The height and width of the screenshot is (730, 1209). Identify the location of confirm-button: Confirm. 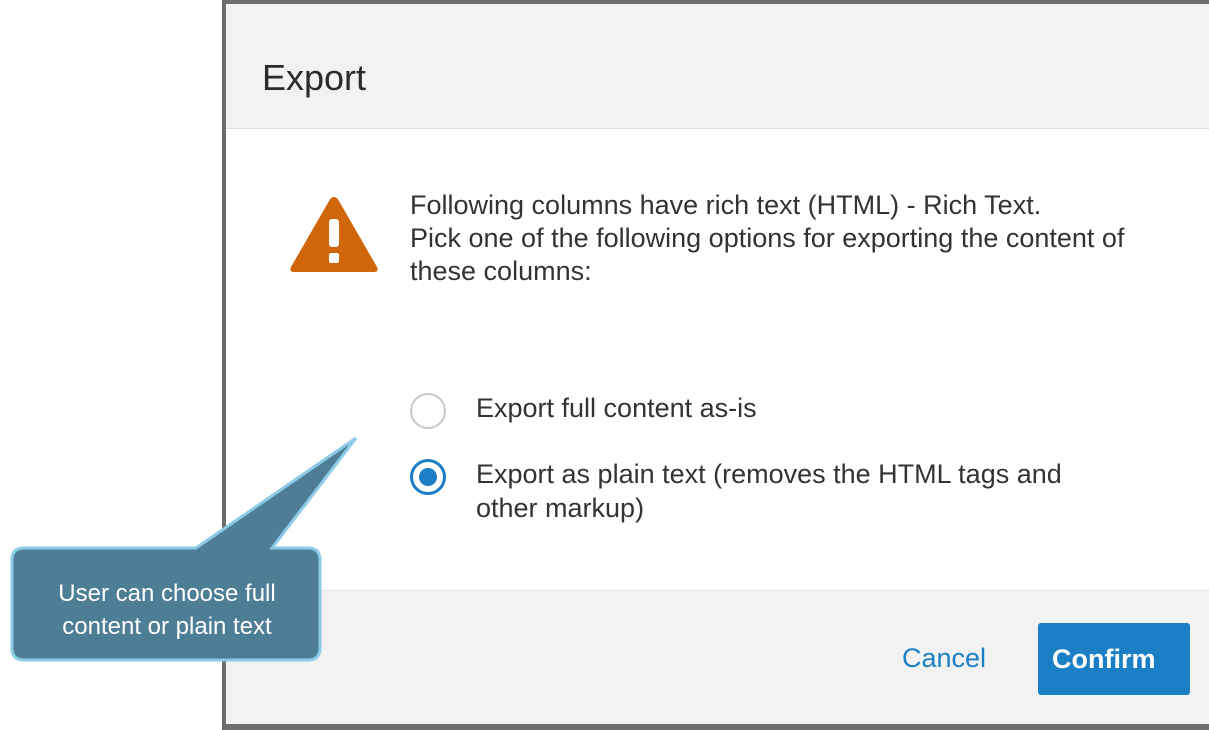
(1114, 659).